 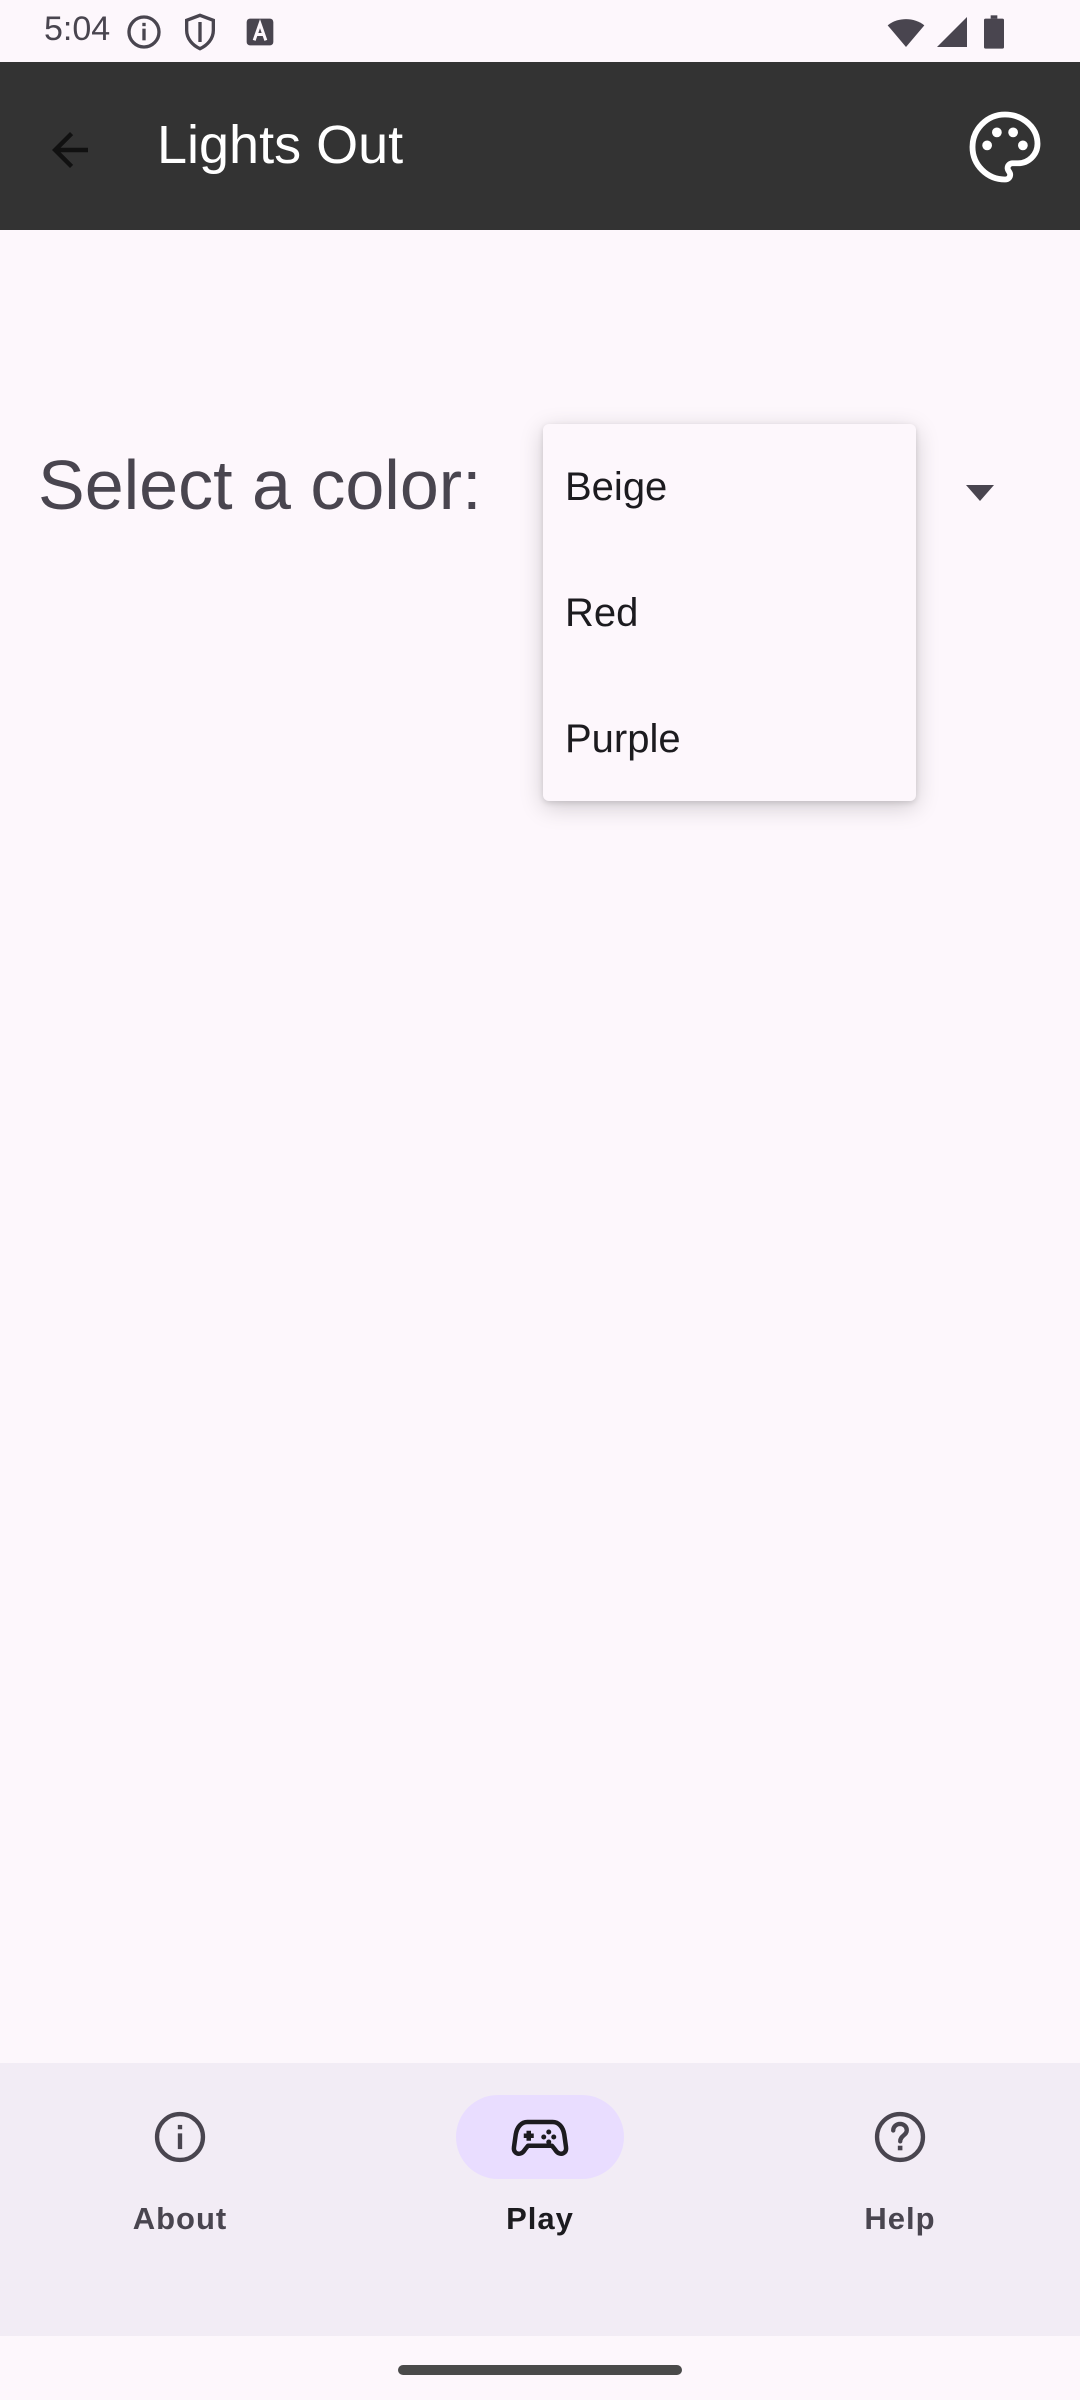 I want to click on dropdown-option-red: Red, so click(x=729, y=613).